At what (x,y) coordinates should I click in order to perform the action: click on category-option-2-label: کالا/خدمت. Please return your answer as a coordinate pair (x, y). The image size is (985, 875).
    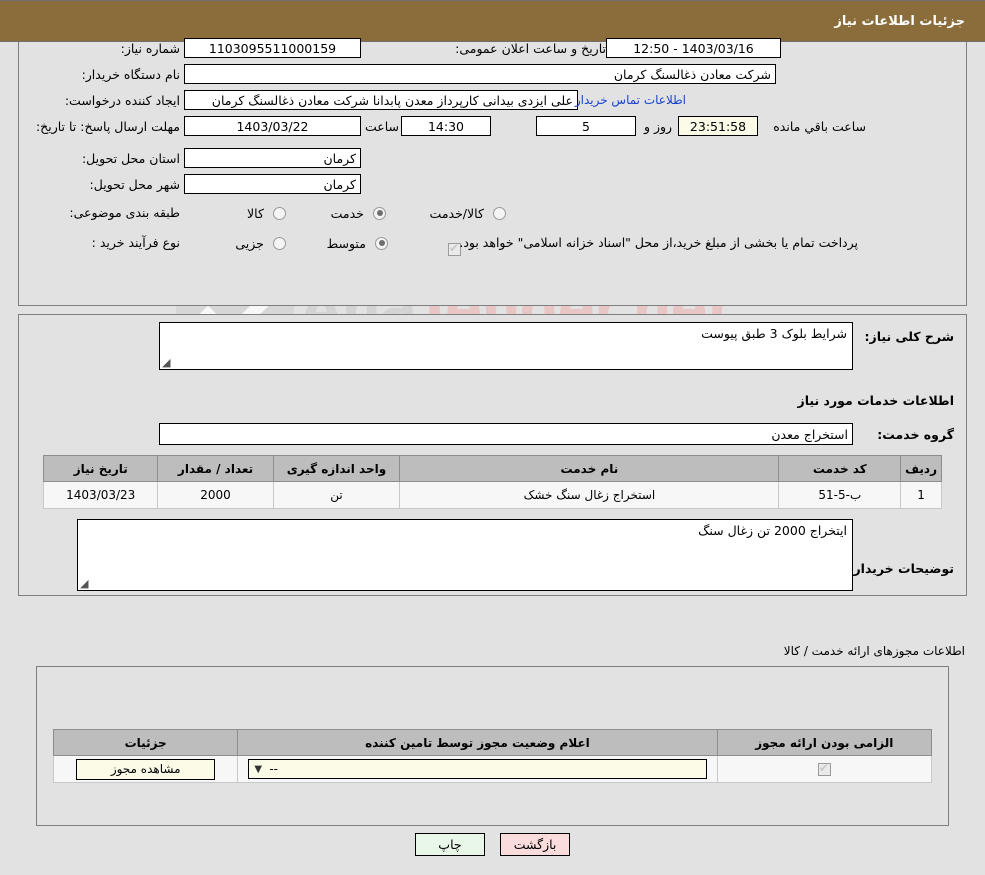
    Looking at the image, I should click on (456, 213).